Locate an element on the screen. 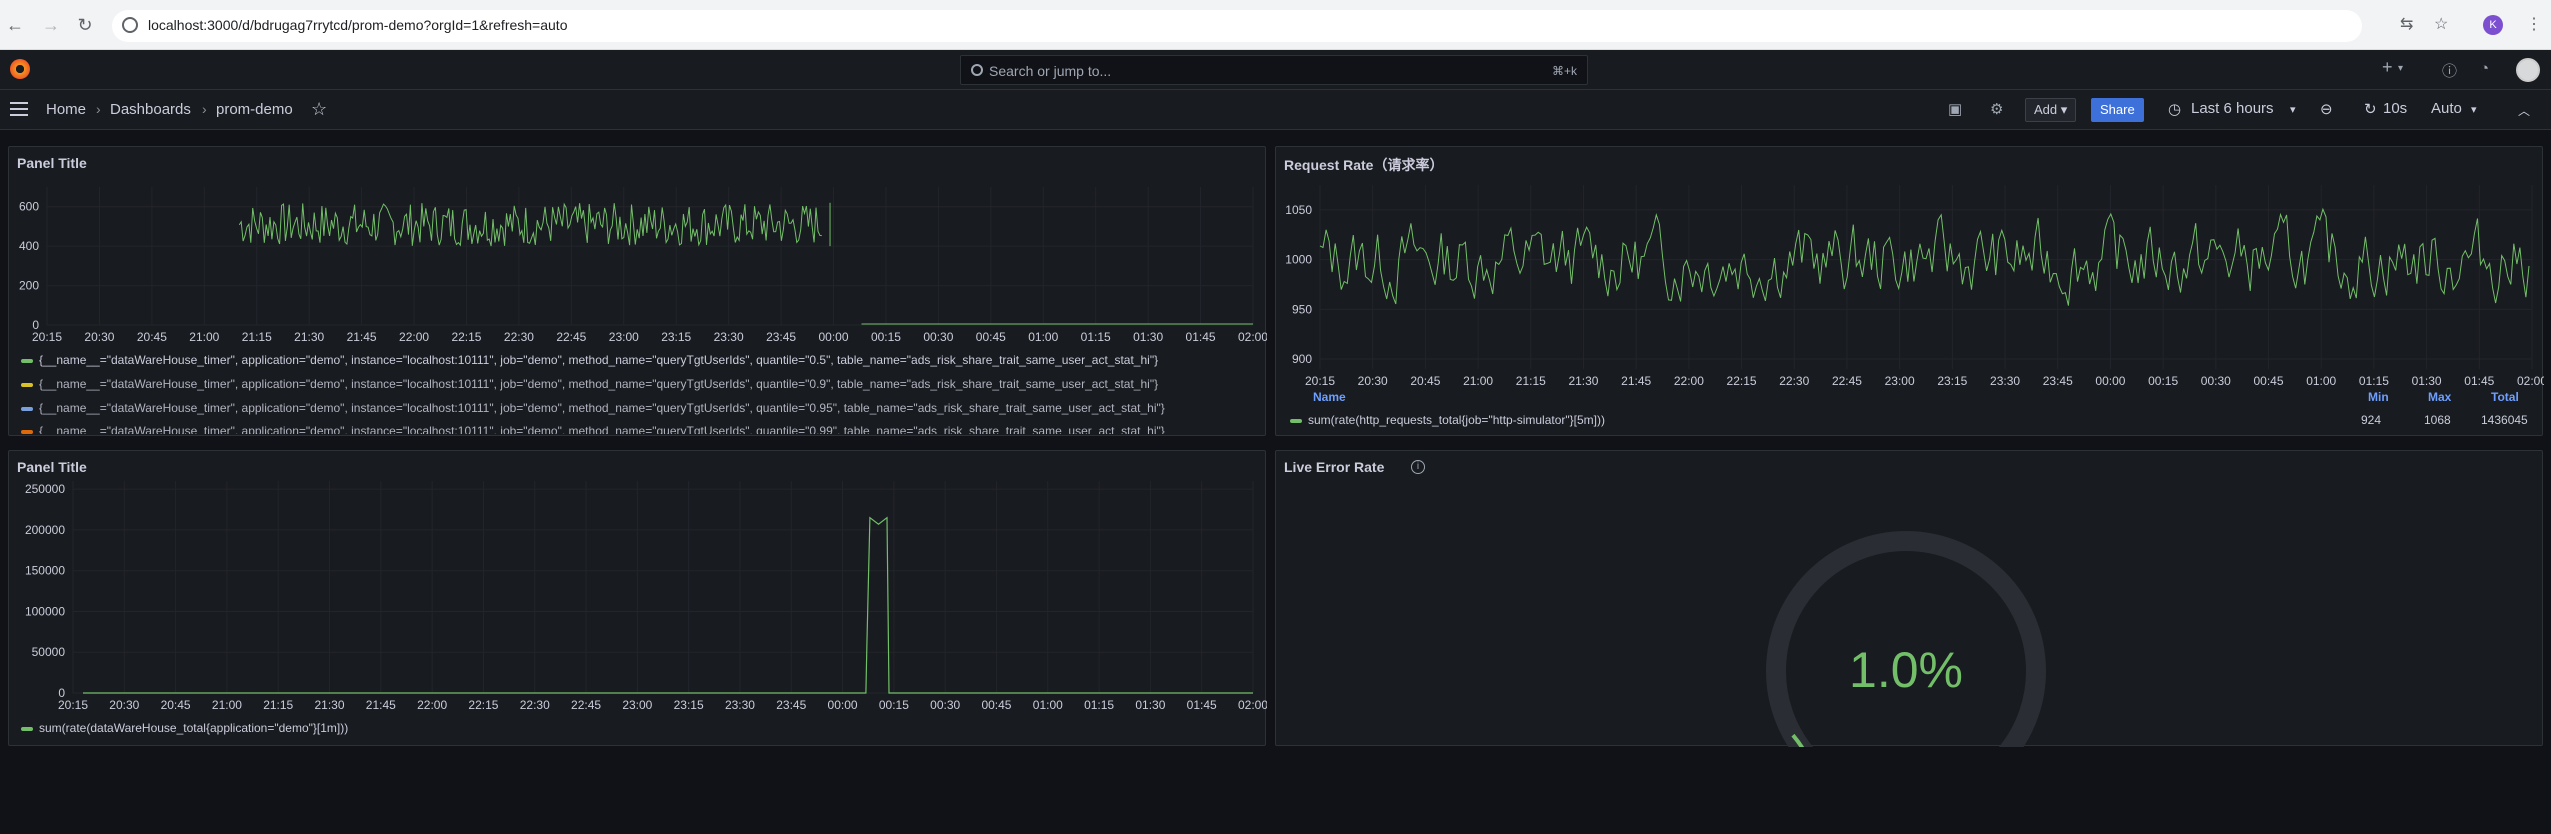 The image size is (2551, 834). grafana-logo-icon is located at coordinates (20, 69).